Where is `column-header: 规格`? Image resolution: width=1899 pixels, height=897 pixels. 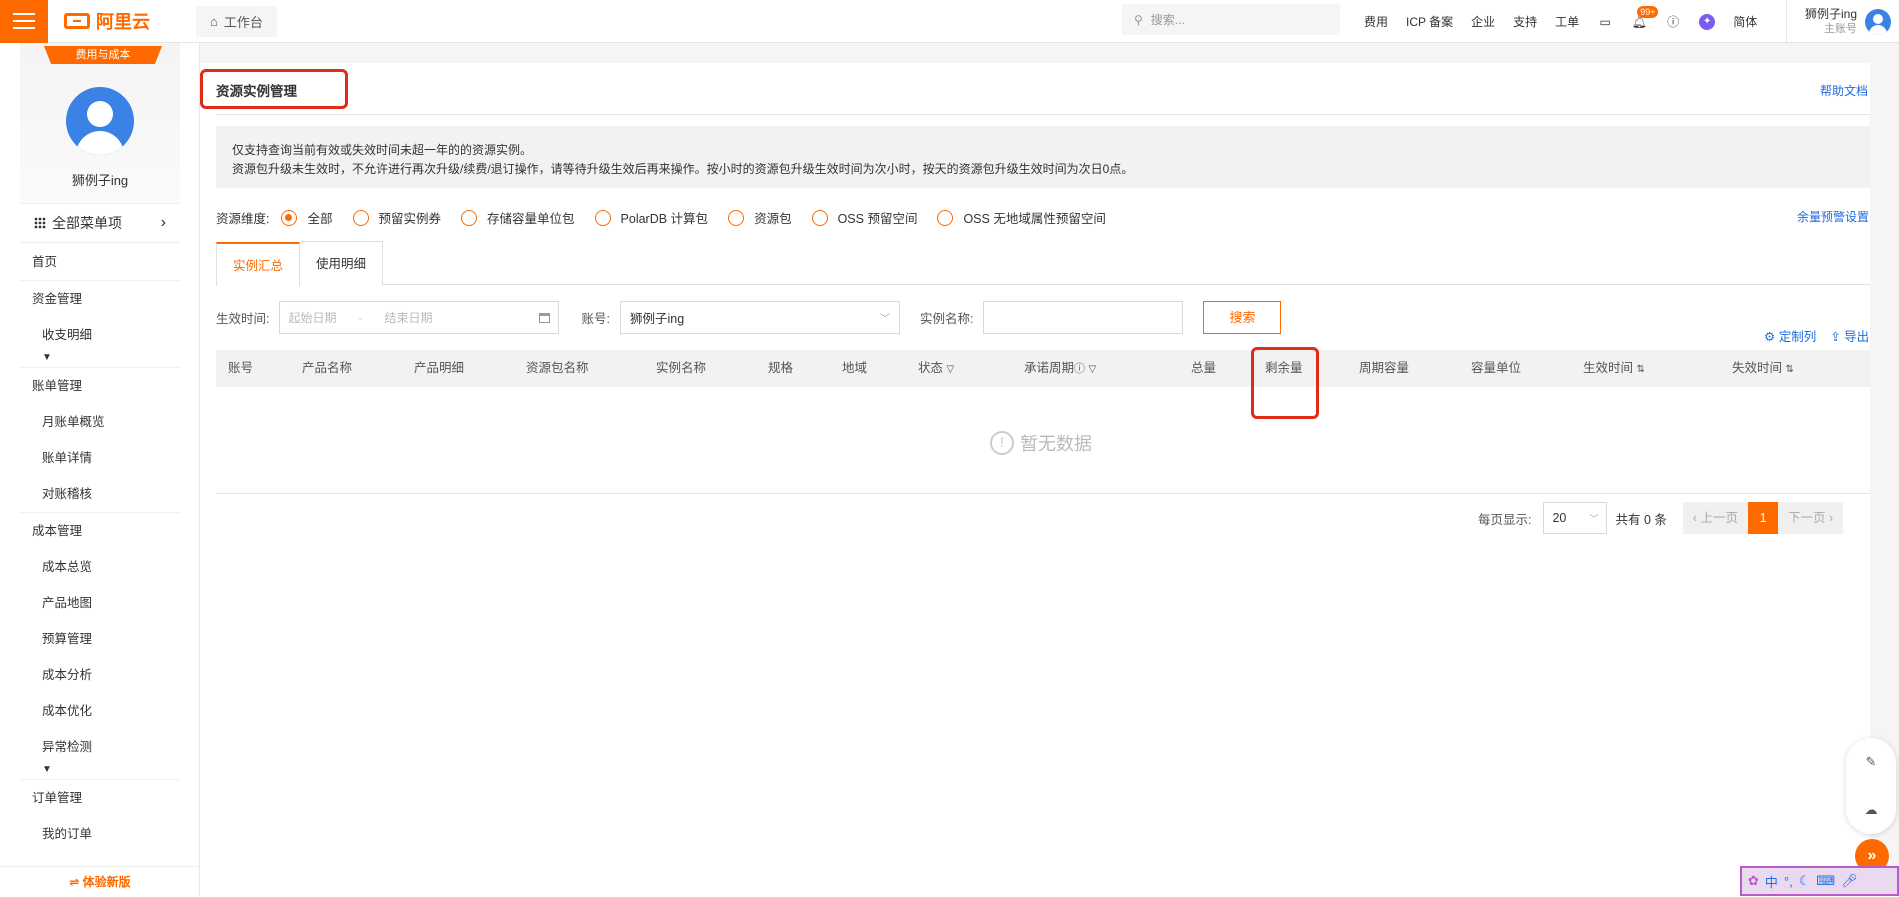
column-header: 规格 is located at coordinates (781, 368).